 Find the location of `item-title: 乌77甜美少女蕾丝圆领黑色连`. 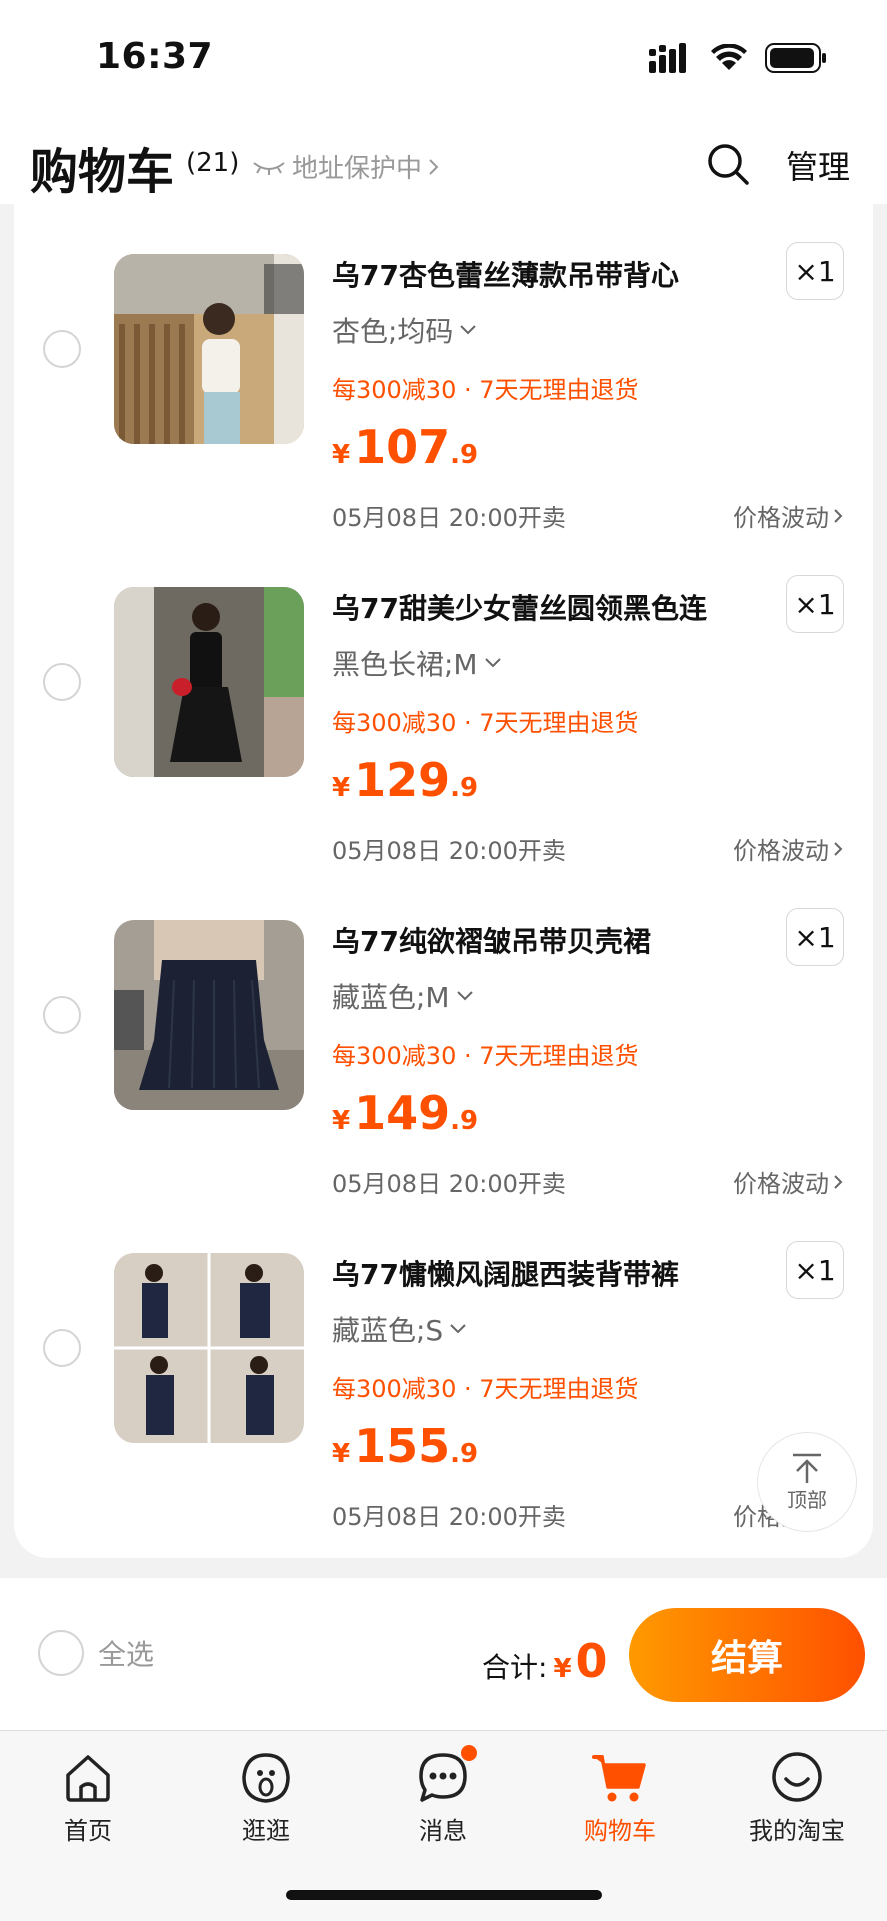

item-title: 乌77甜美少女蕾丝圆领黑色连 is located at coordinates (552, 607).